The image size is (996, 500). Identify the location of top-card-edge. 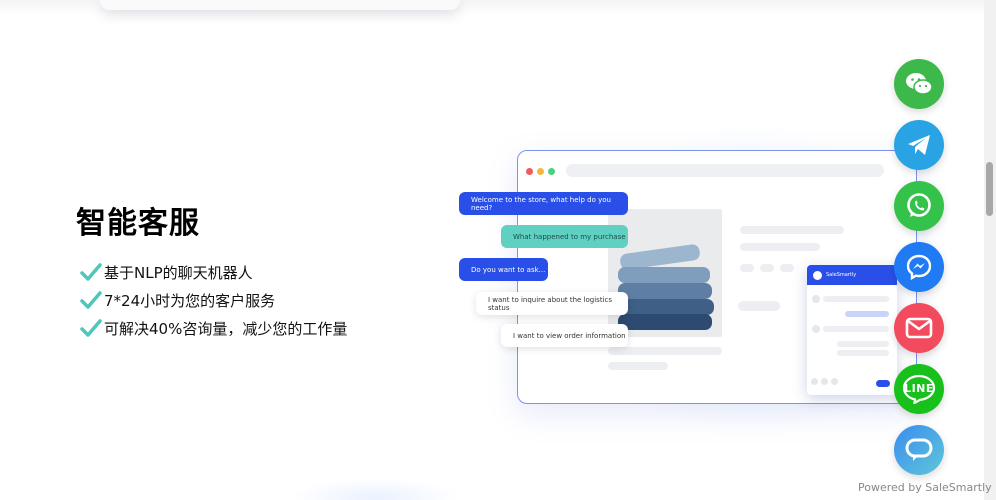
(280, 5).